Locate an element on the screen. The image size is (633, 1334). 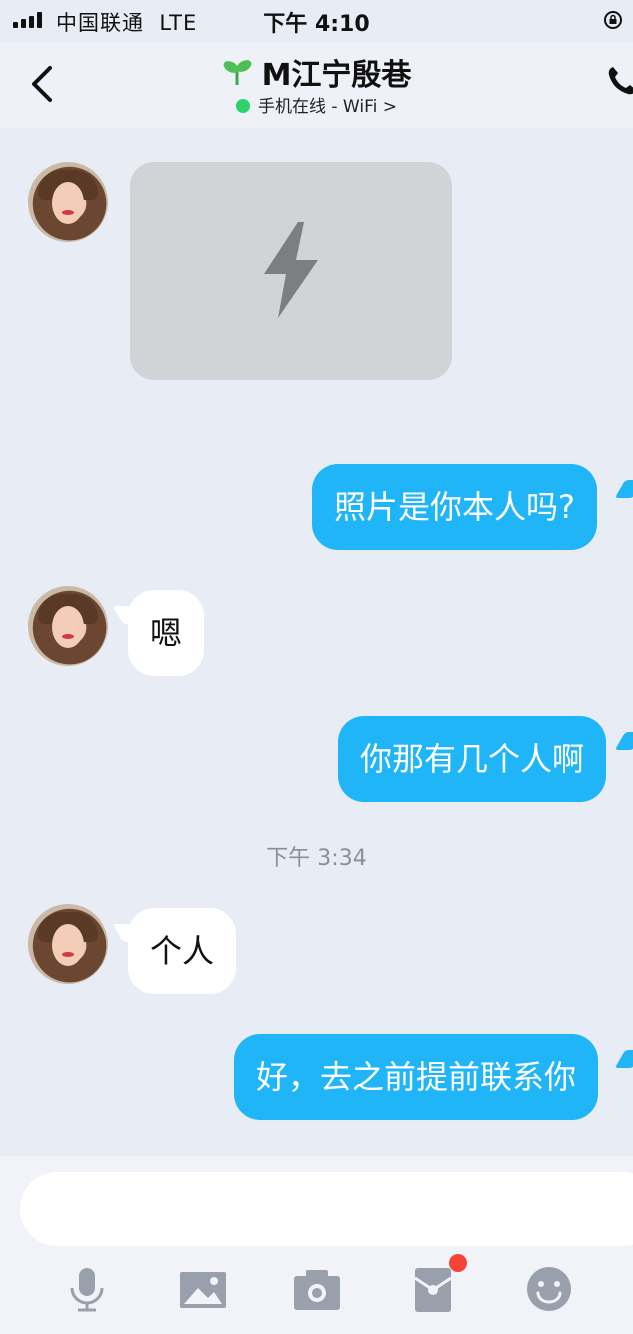
message-bubble-outgoing: 好，去之前提前联系你 is located at coordinates (416, 1077).